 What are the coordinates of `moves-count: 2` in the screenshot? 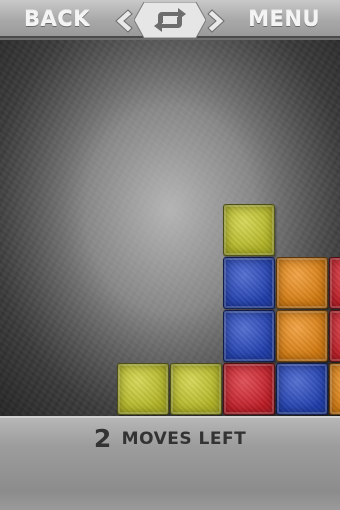 It's located at (102, 438).